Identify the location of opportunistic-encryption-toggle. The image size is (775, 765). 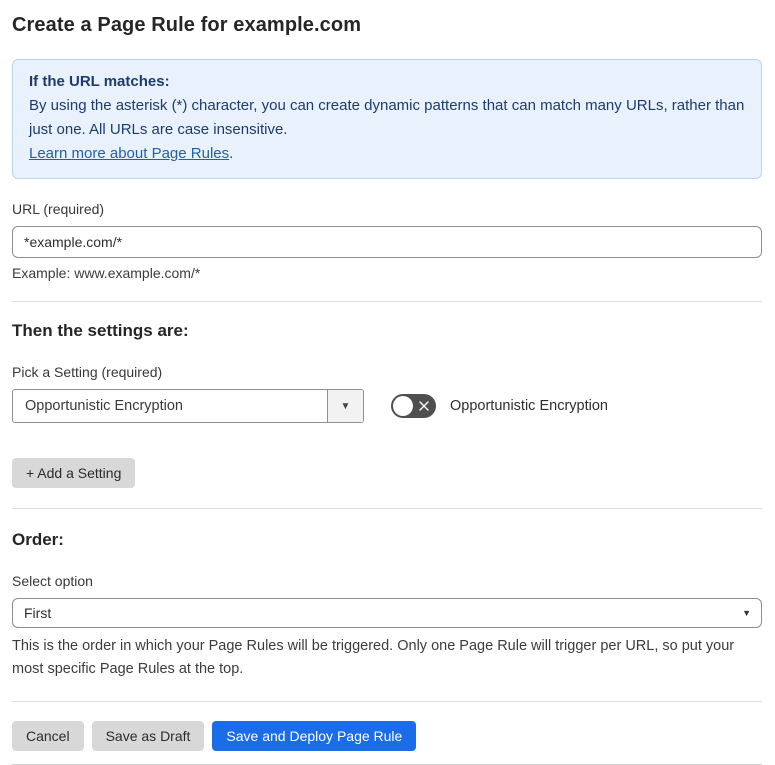
(413, 406).